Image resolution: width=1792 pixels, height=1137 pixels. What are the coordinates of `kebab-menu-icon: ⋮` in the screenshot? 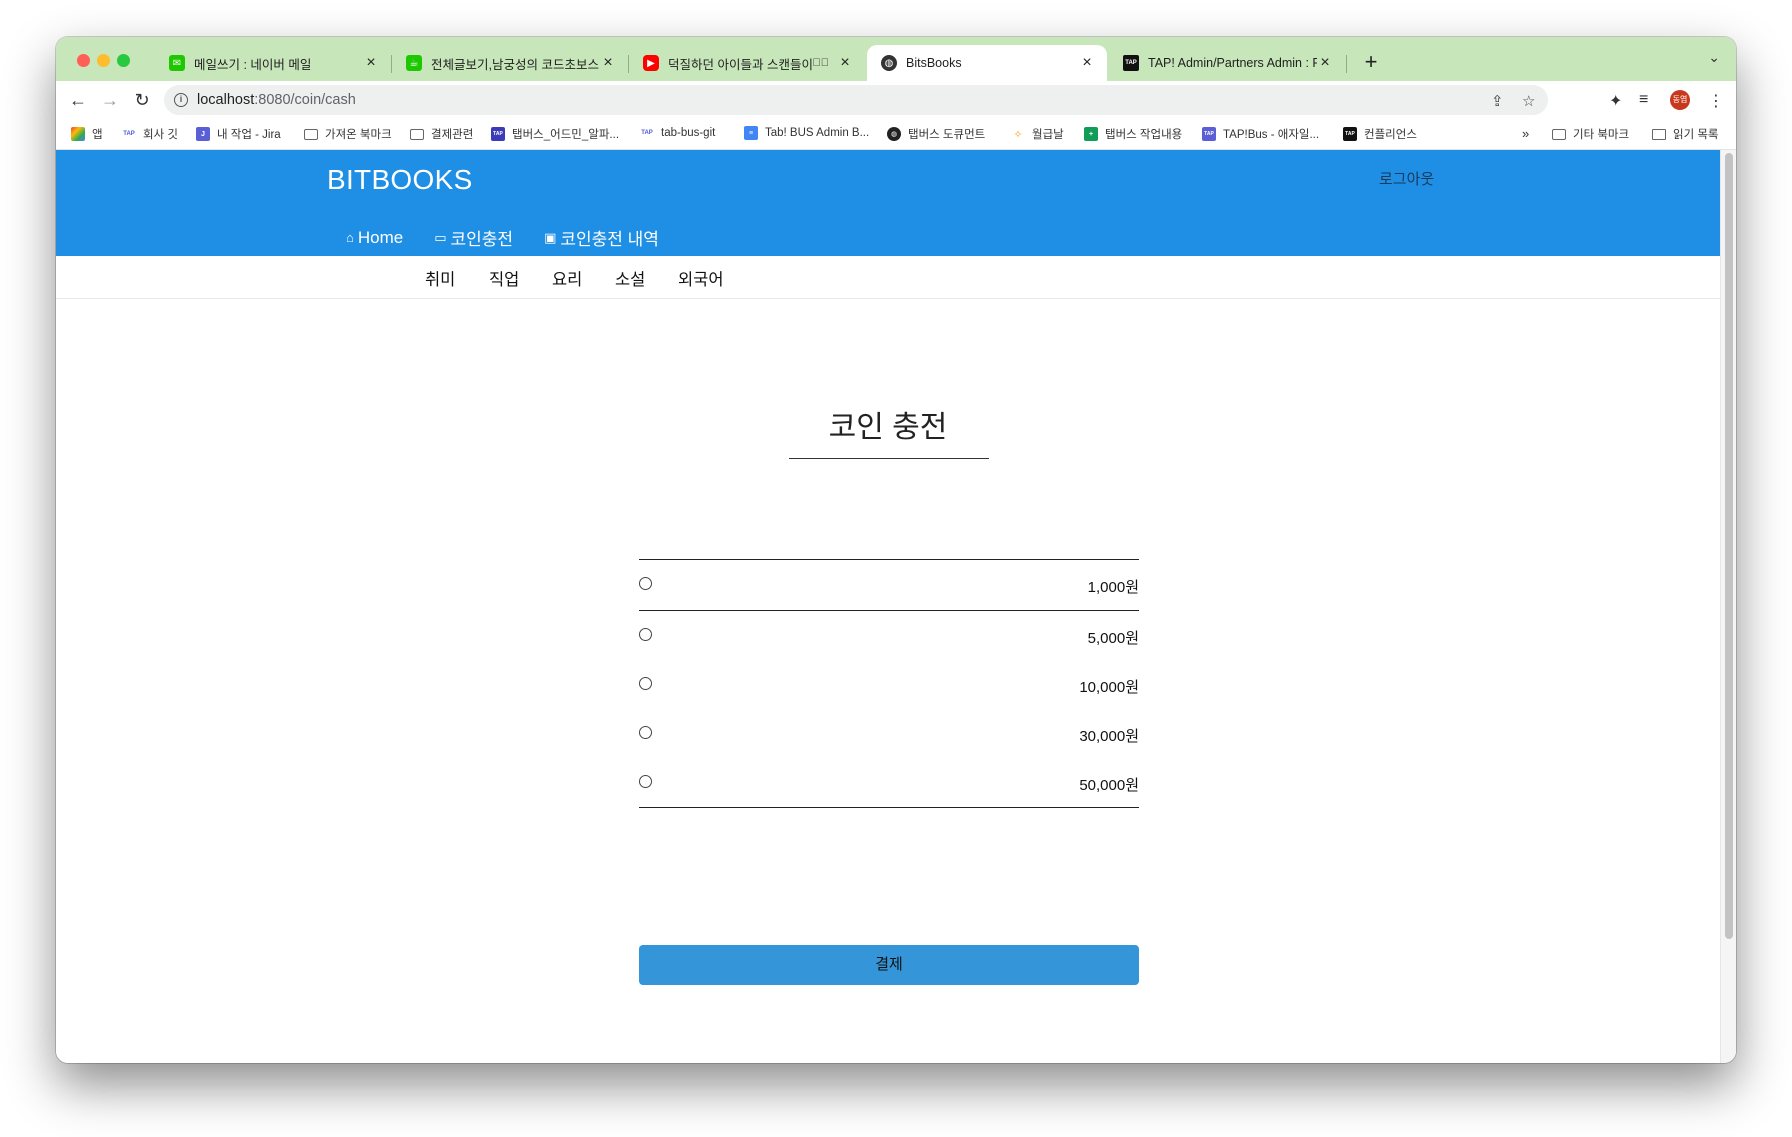 It's located at (1716, 101).